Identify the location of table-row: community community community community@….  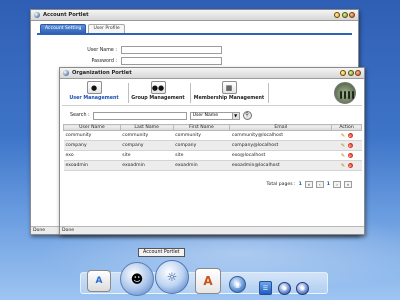
(212, 135).